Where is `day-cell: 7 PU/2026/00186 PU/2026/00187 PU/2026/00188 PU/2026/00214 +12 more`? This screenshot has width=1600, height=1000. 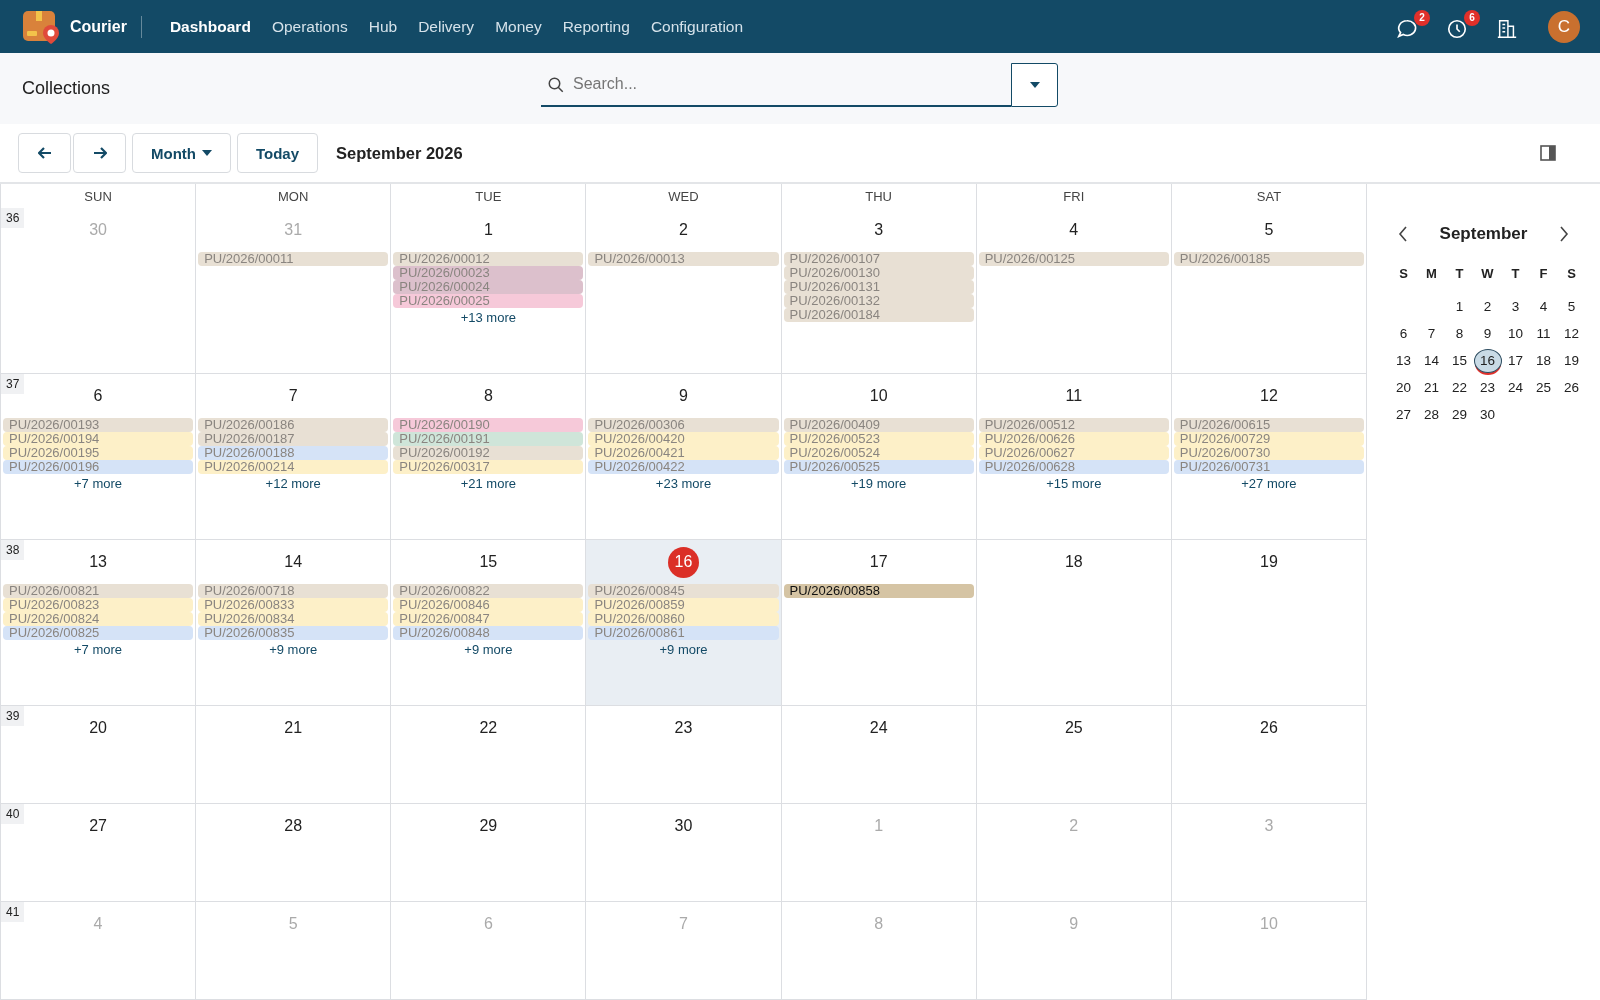
day-cell: 7 PU/2026/00186 PU/2026/00187 PU/2026/00188 PU/2026/00214 +12 more is located at coordinates (293, 456).